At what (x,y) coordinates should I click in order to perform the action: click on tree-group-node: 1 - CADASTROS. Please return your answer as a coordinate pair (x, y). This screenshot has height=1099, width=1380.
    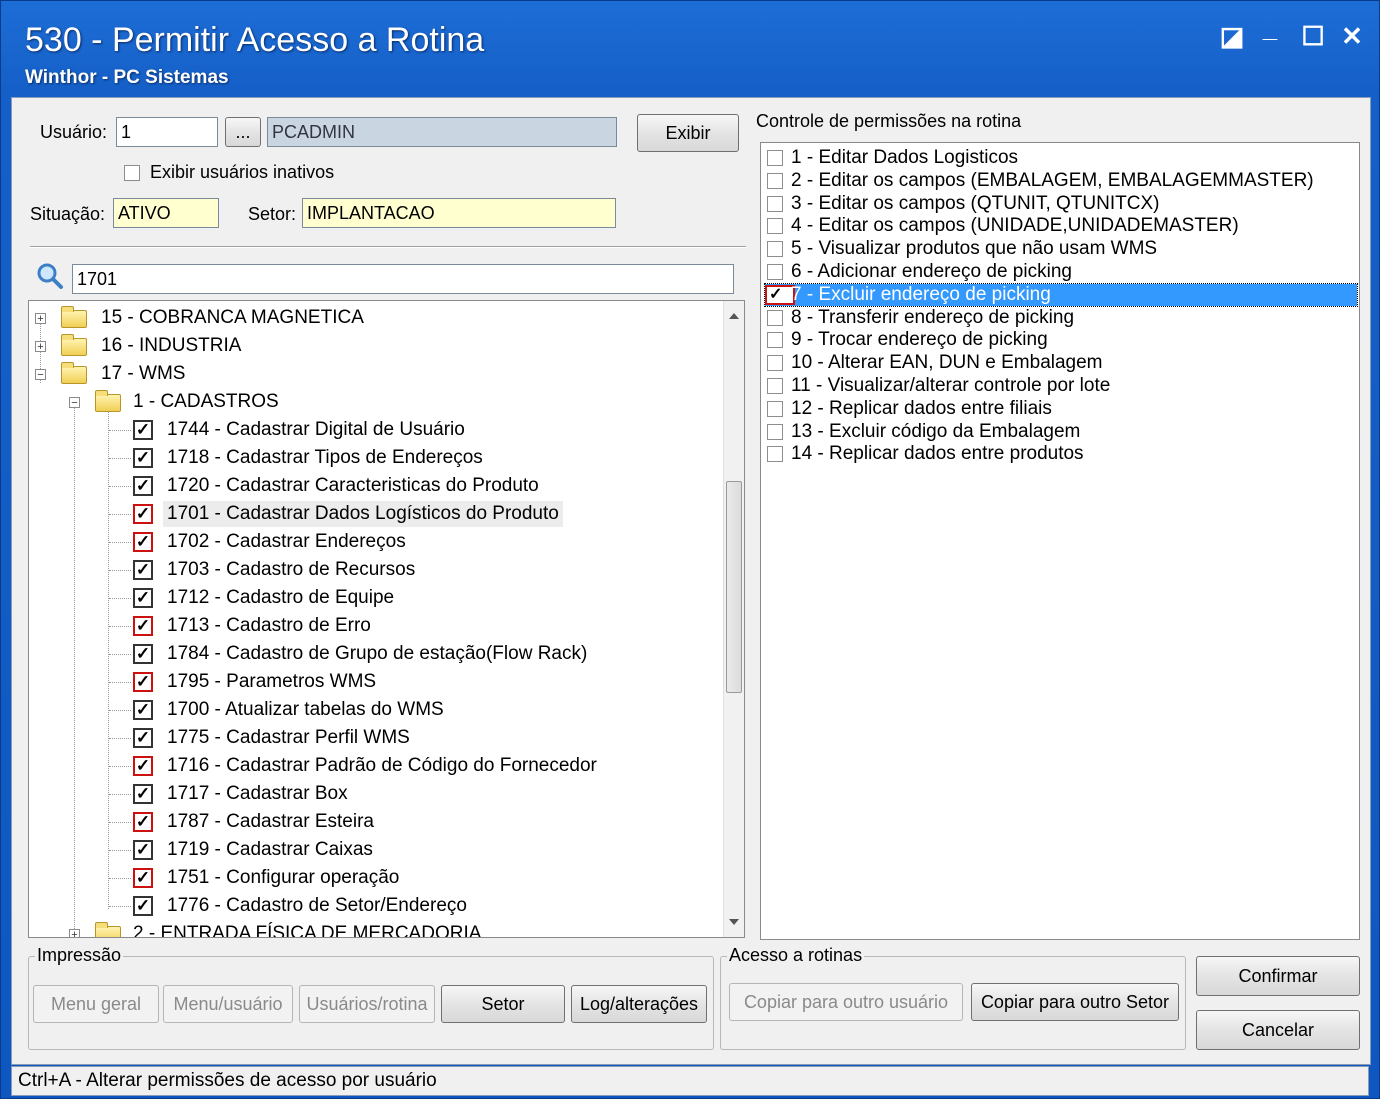
    Looking at the image, I should click on (206, 402).